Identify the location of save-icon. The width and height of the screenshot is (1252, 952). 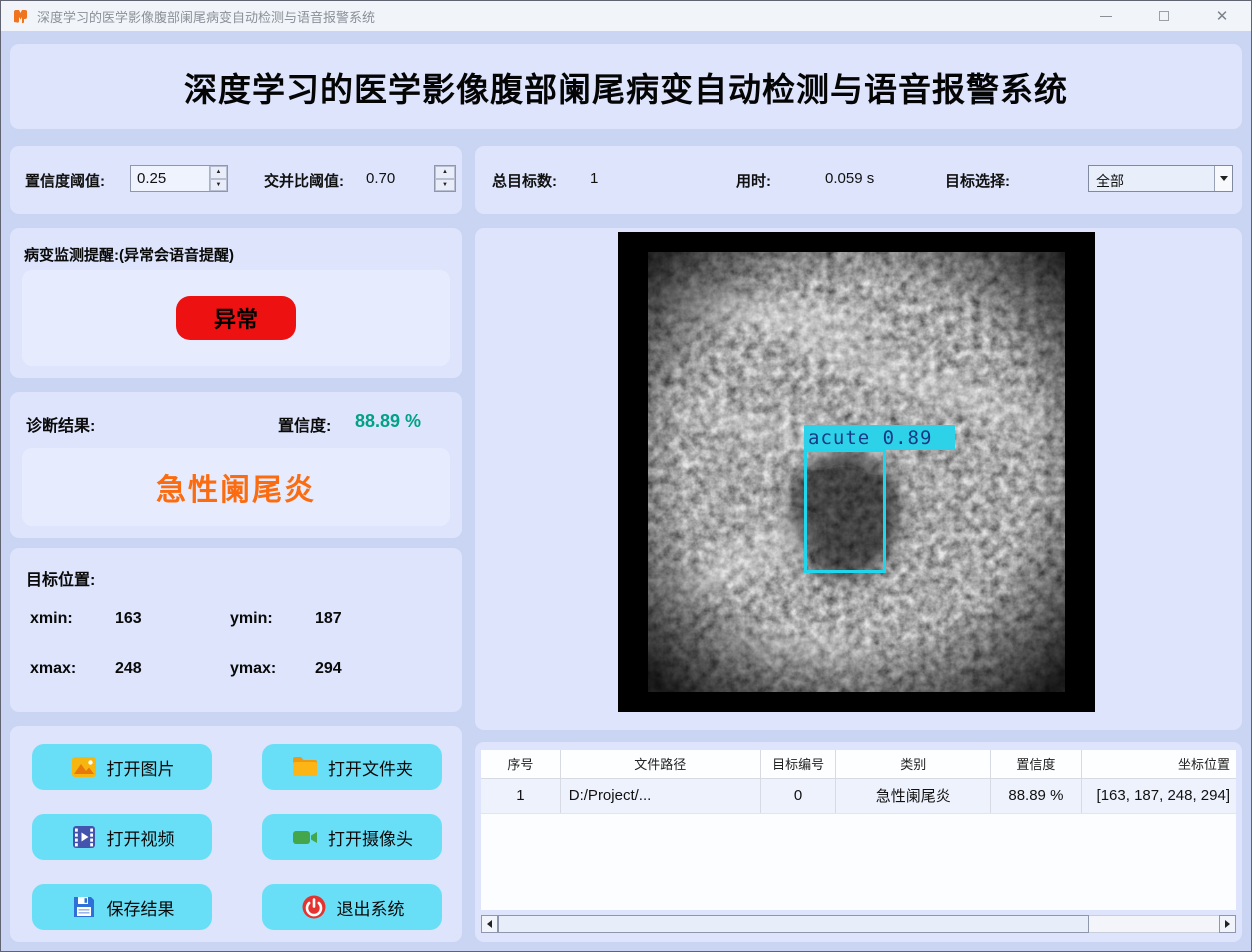
(83, 907).